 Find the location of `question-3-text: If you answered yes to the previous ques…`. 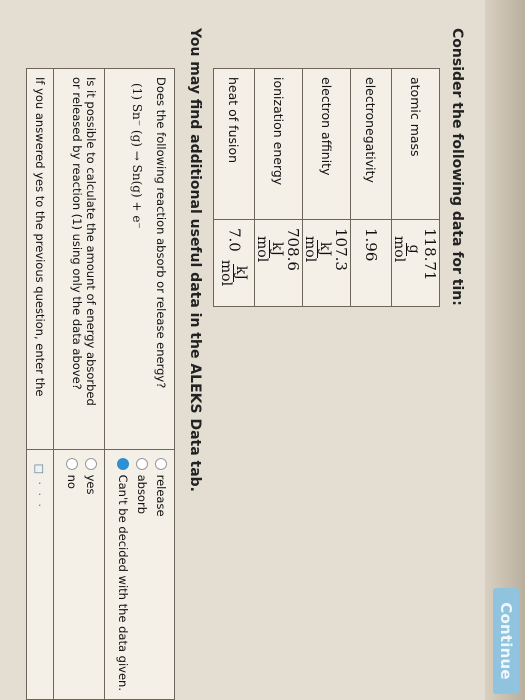

question-3-text: If you answered yes to the previous ques… is located at coordinates (40, 237).